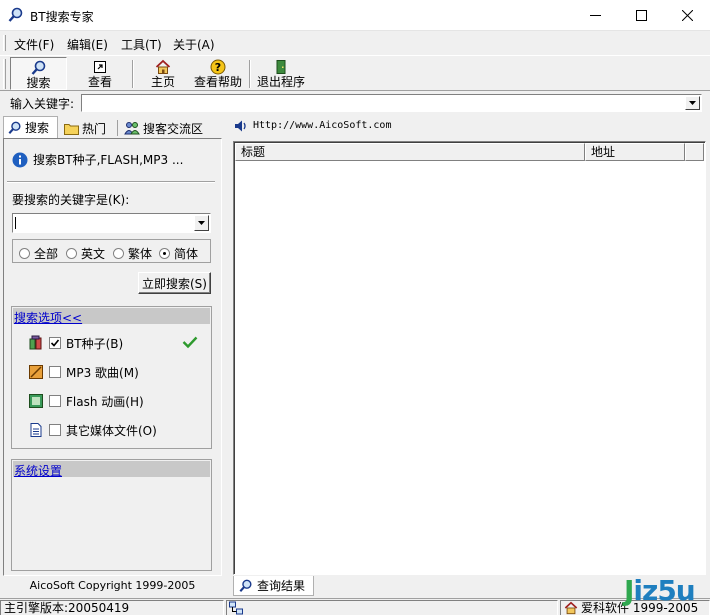 Image resolution: width=710 pixels, height=615 pixels. Describe the element at coordinates (133, 74) in the screenshot. I see `toolbar-separator` at that location.